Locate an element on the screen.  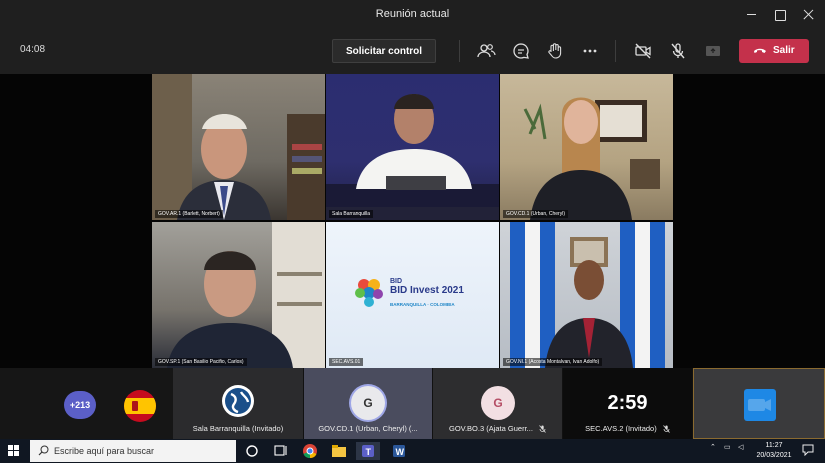
self-view-tile is located at coordinates (759, 403).